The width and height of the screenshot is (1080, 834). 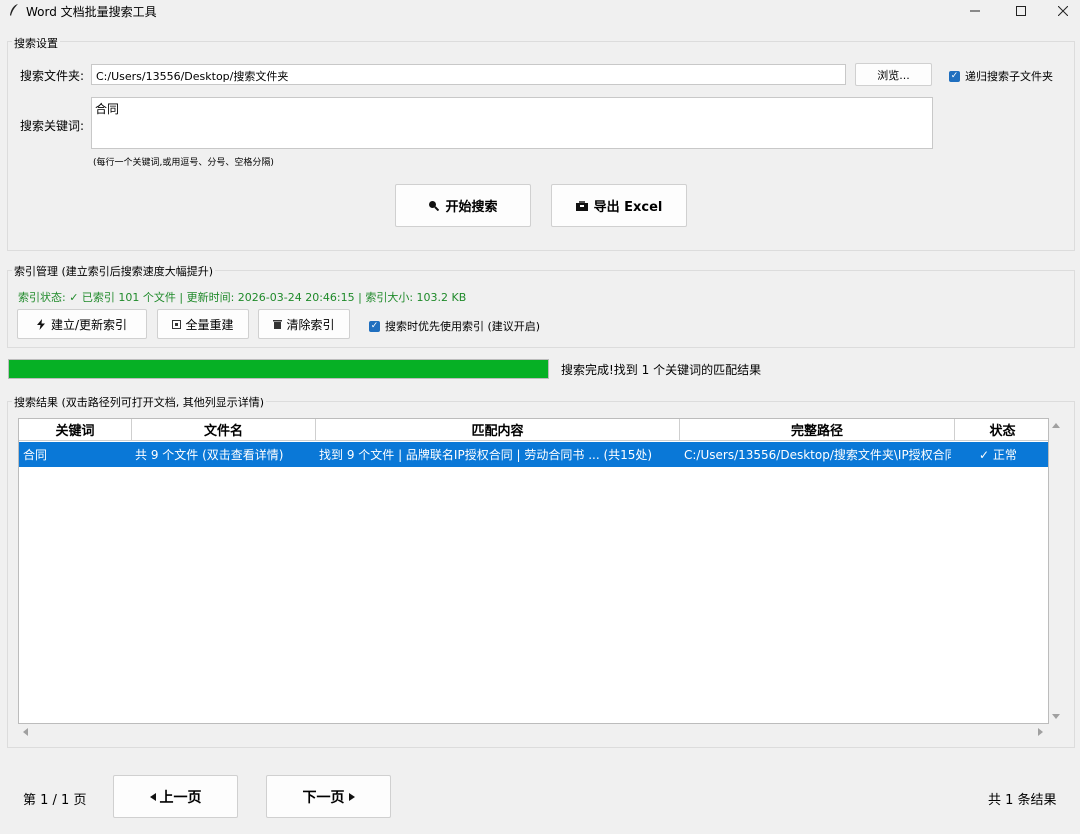 What do you see at coordinates (209, 324) in the screenshot?
I see `full-rebuild-label: 全量重建` at bounding box center [209, 324].